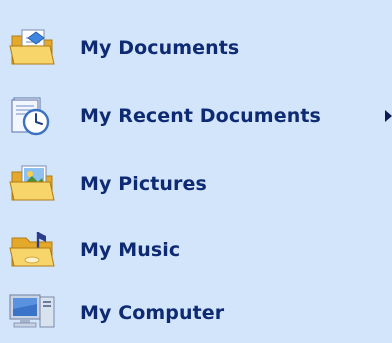  Describe the element at coordinates (37, 250) in the screenshot. I see `my-music-folder-icon` at that location.